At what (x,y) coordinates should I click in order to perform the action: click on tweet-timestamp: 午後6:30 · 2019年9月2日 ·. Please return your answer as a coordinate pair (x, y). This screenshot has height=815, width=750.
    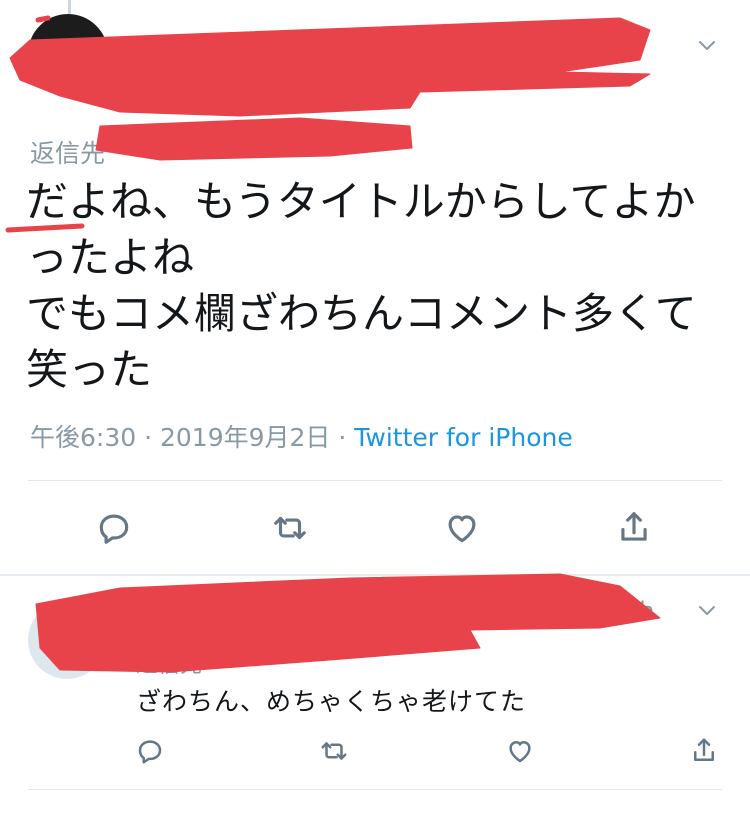
    Looking at the image, I should click on (192, 437).